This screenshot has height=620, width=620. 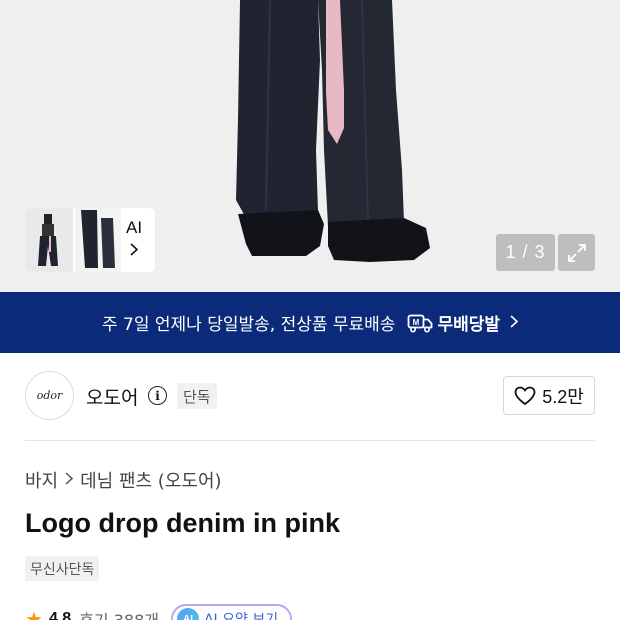 I want to click on banner-service-logo: M 무배당발, so click(x=453, y=322).